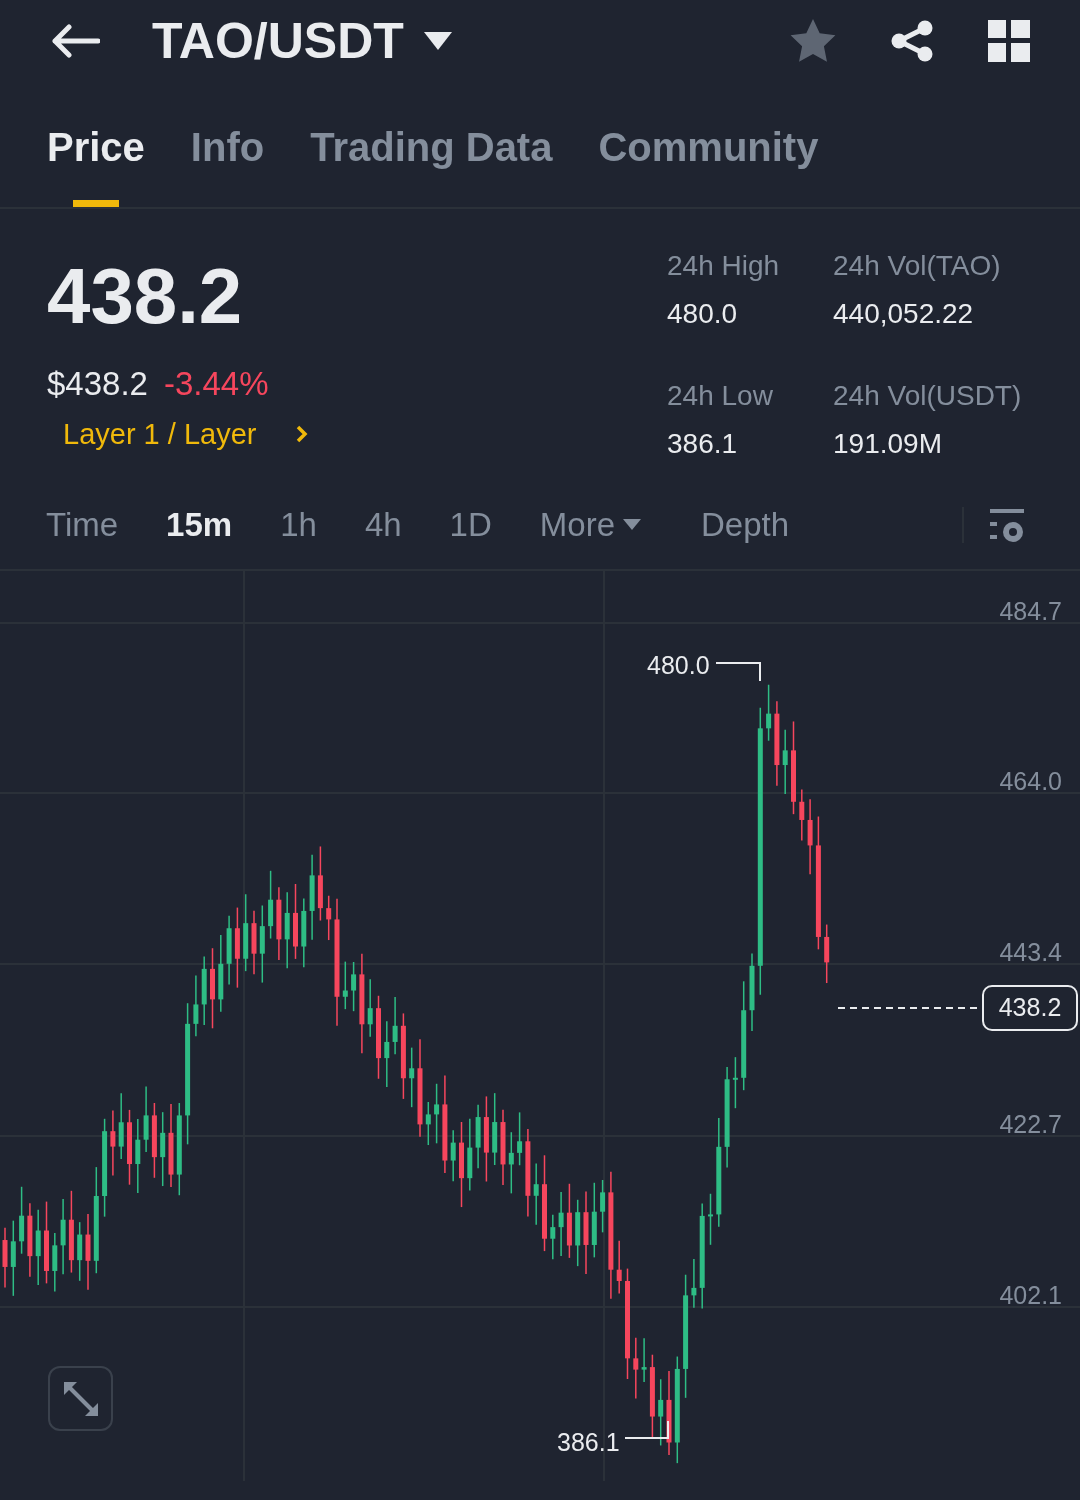 The width and height of the screenshot is (1080, 1500). What do you see at coordinates (75, 41) in the screenshot?
I see `back-arrow-icon` at bounding box center [75, 41].